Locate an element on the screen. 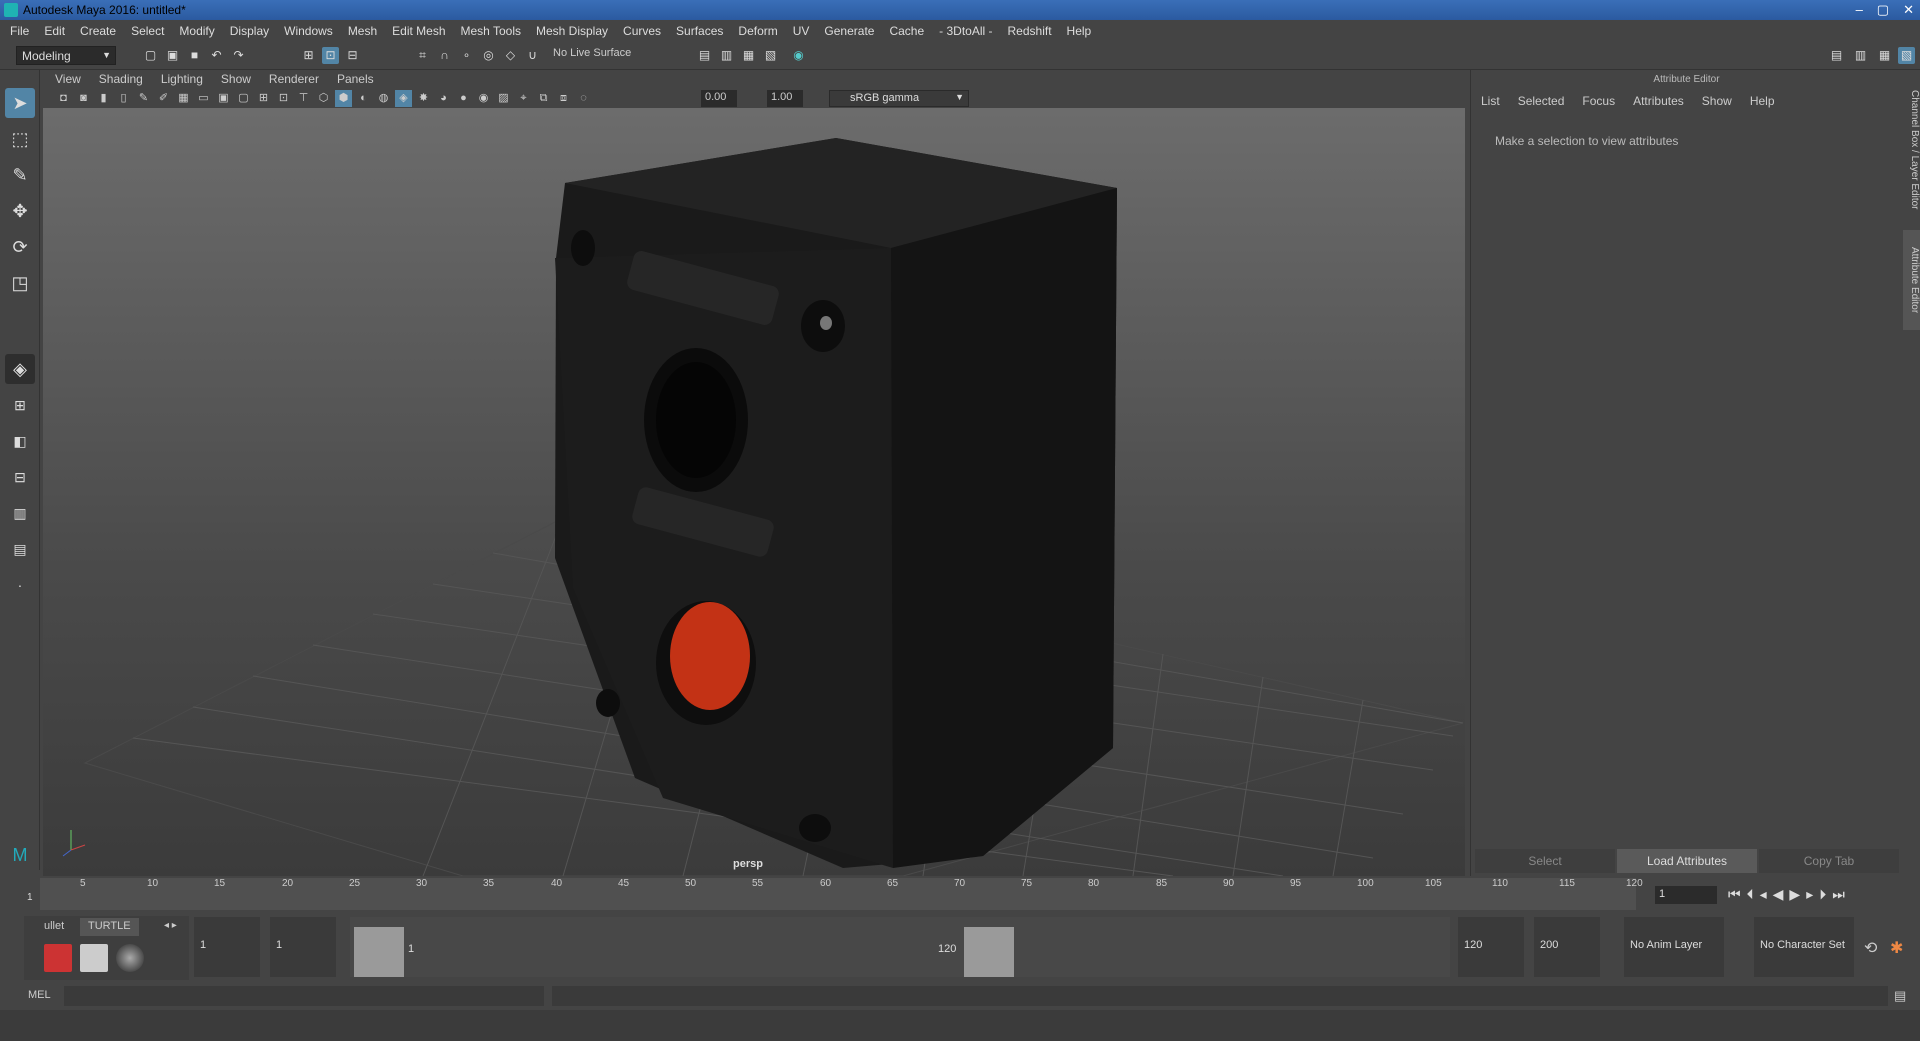  attr-menu-attributes: Attributes is located at coordinates (1658, 101).